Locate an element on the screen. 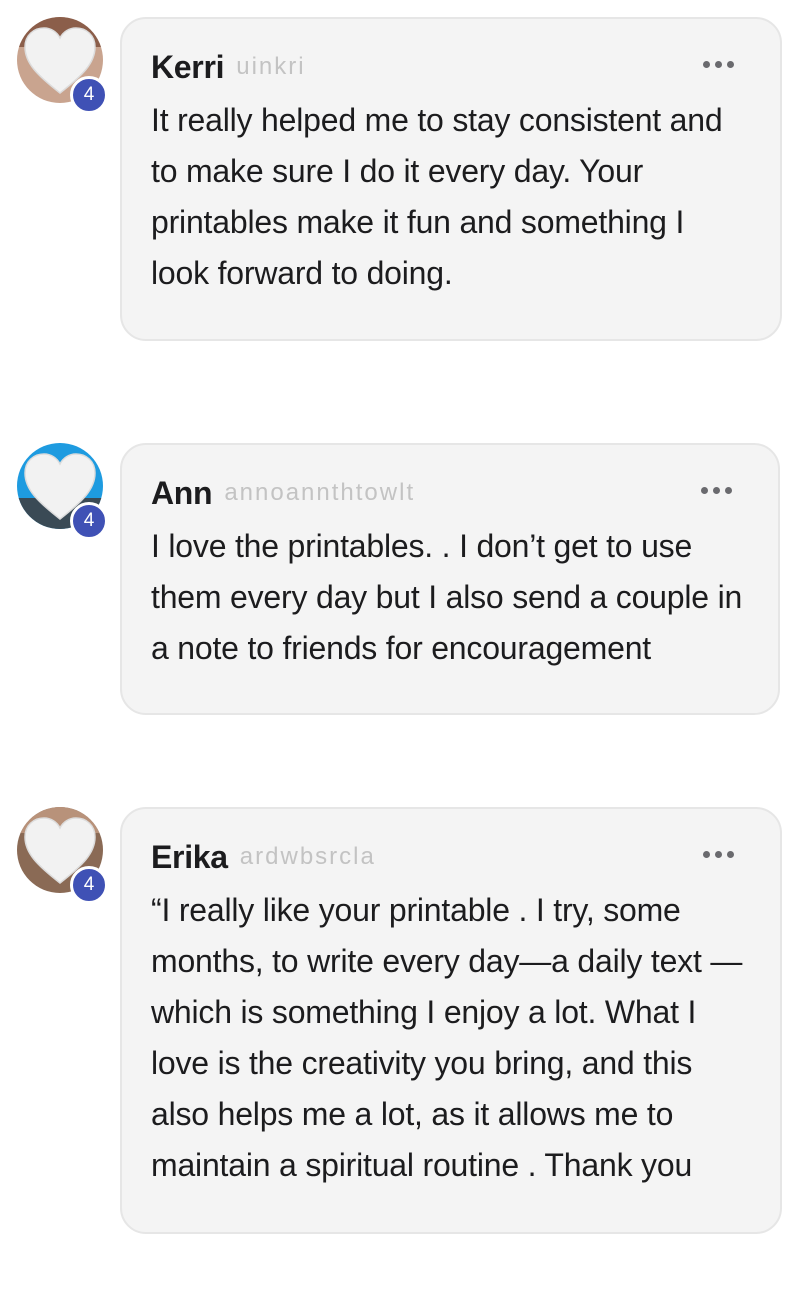 This screenshot has width=800, height=1300. comment-header: Erika ardwbsrcla is located at coordinates (450, 857).